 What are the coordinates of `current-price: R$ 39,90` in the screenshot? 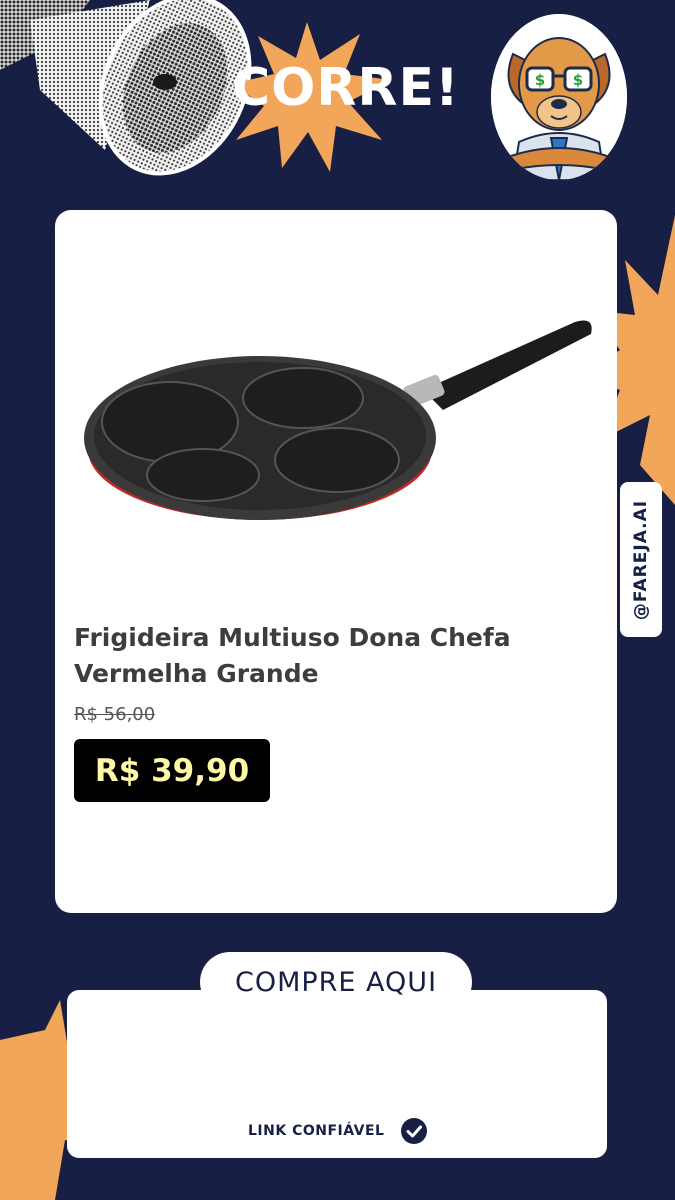 It's located at (172, 770).